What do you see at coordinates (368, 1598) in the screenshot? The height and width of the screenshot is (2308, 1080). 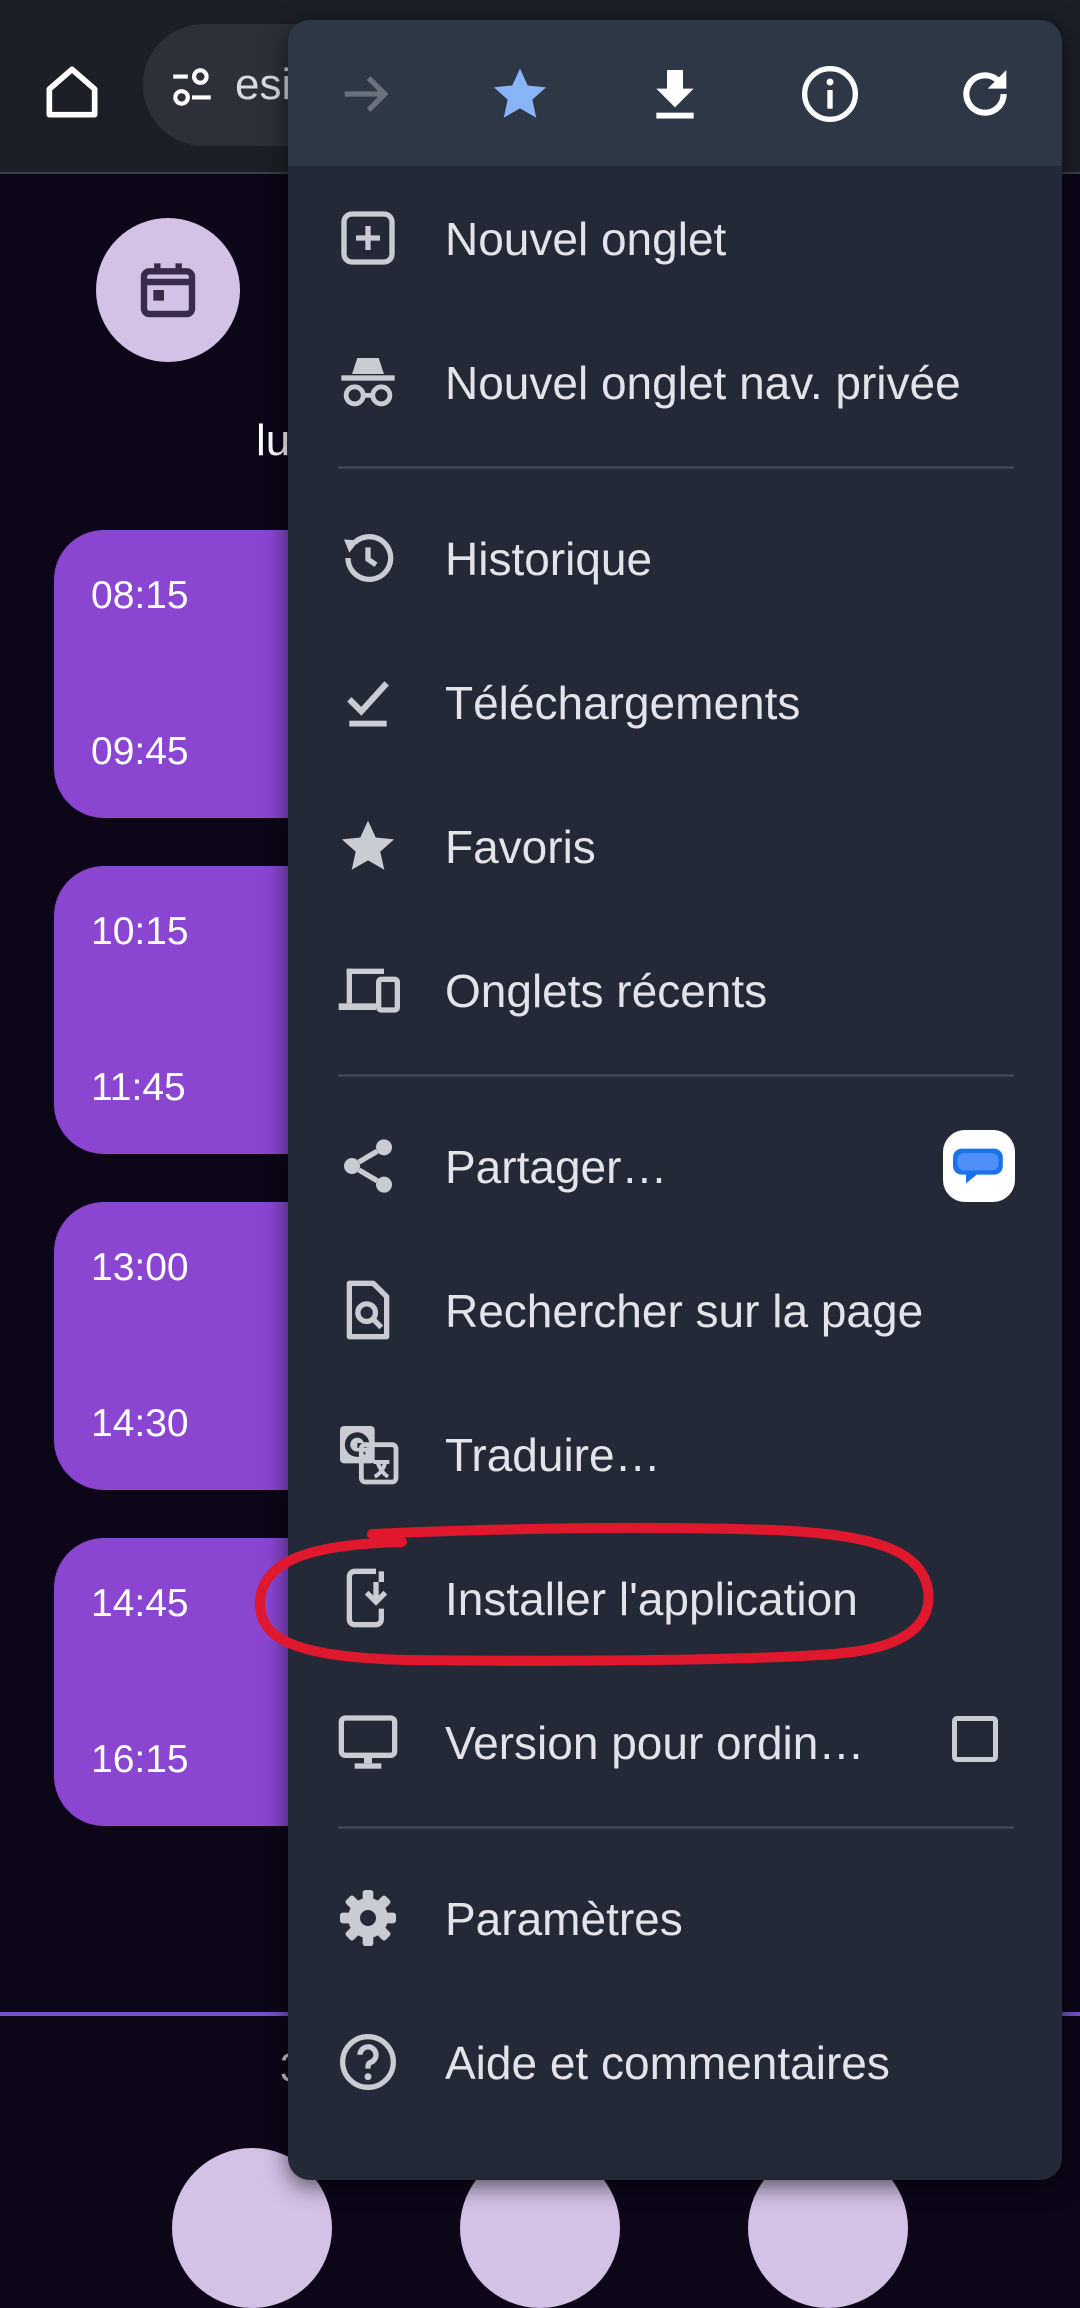 I see `install-app-icon` at bounding box center [368, 1598].